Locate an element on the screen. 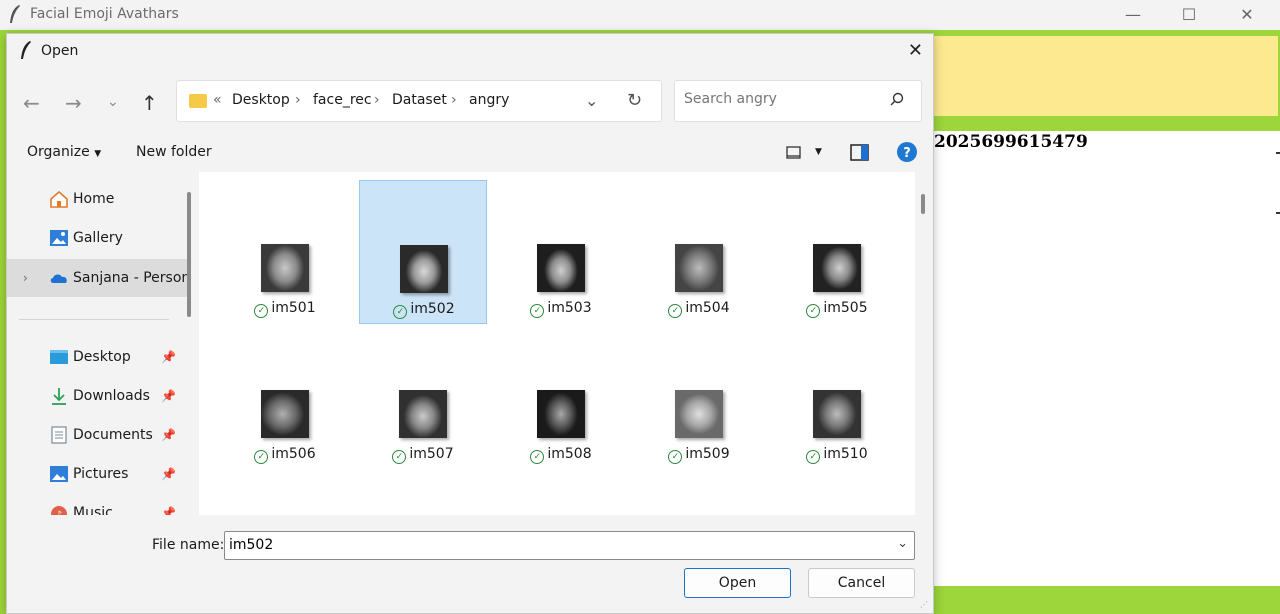 The height and width of the screenshot is (614, 1280). dialog-close-button: ✕ is located at coordinates (915, 50).